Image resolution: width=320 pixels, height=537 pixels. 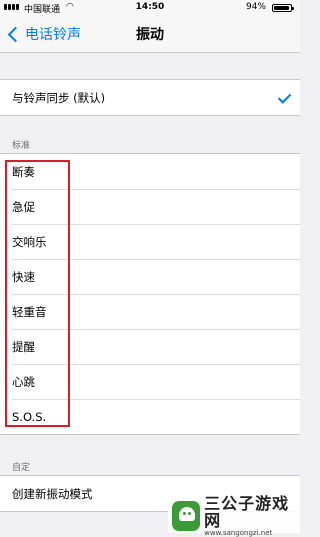 I want to click on sync-with-ringtone-row: 与铃声同步 (默认), so click(x=150, y=97).